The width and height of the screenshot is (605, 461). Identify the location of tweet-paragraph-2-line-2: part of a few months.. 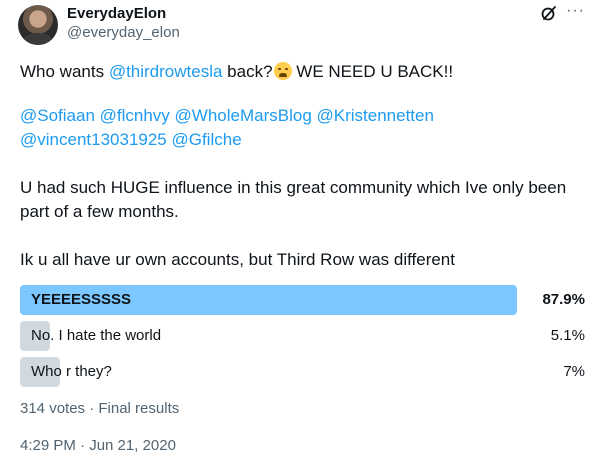
(99, 211).